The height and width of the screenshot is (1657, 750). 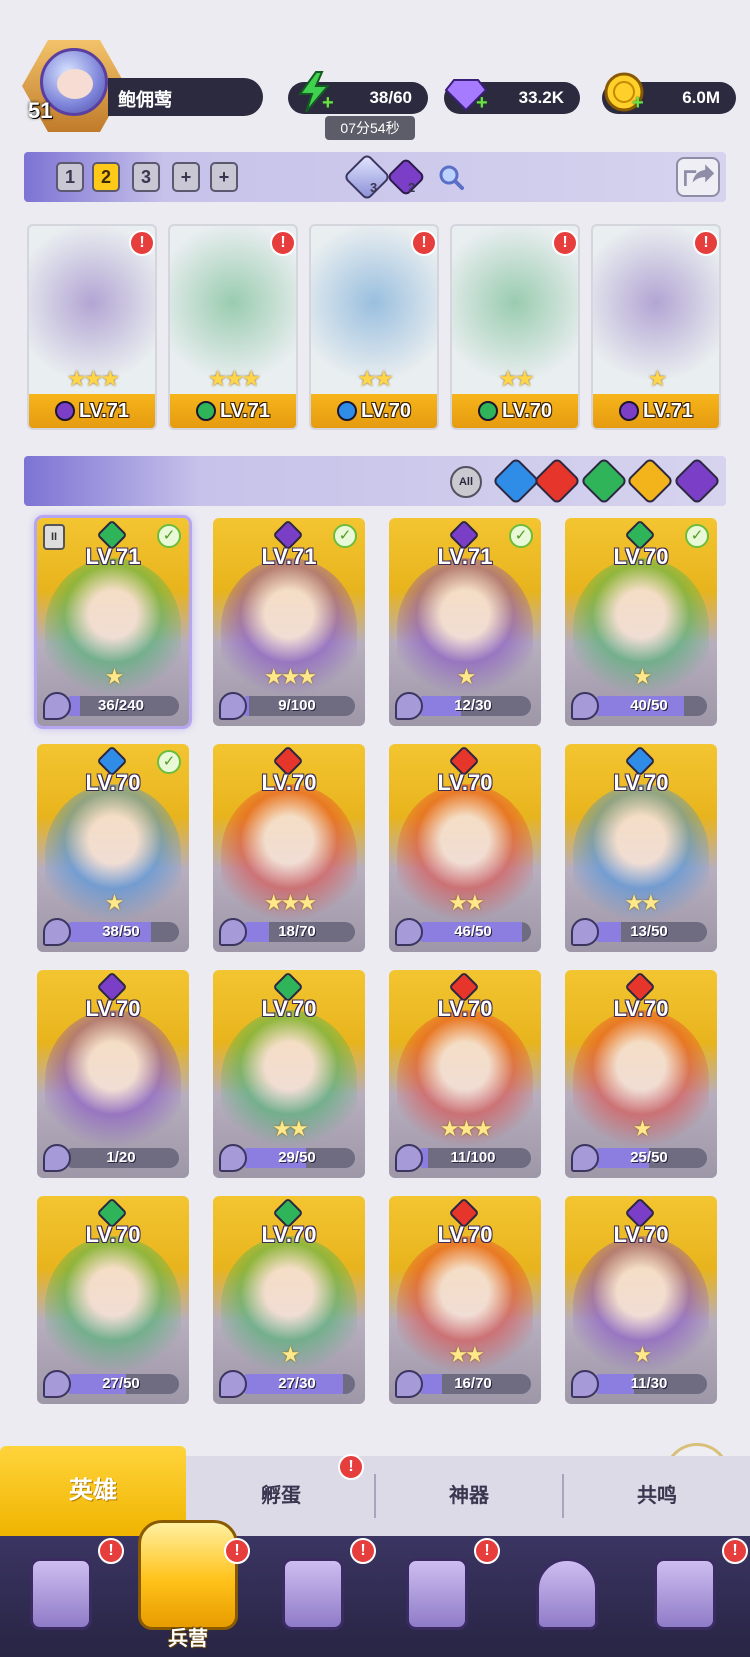 What do you see at coordinates (465, 622) in the screenshot?
I see `hero-card: ✓ LV.71 ★ 12/30` at bounding box center [465, 622].